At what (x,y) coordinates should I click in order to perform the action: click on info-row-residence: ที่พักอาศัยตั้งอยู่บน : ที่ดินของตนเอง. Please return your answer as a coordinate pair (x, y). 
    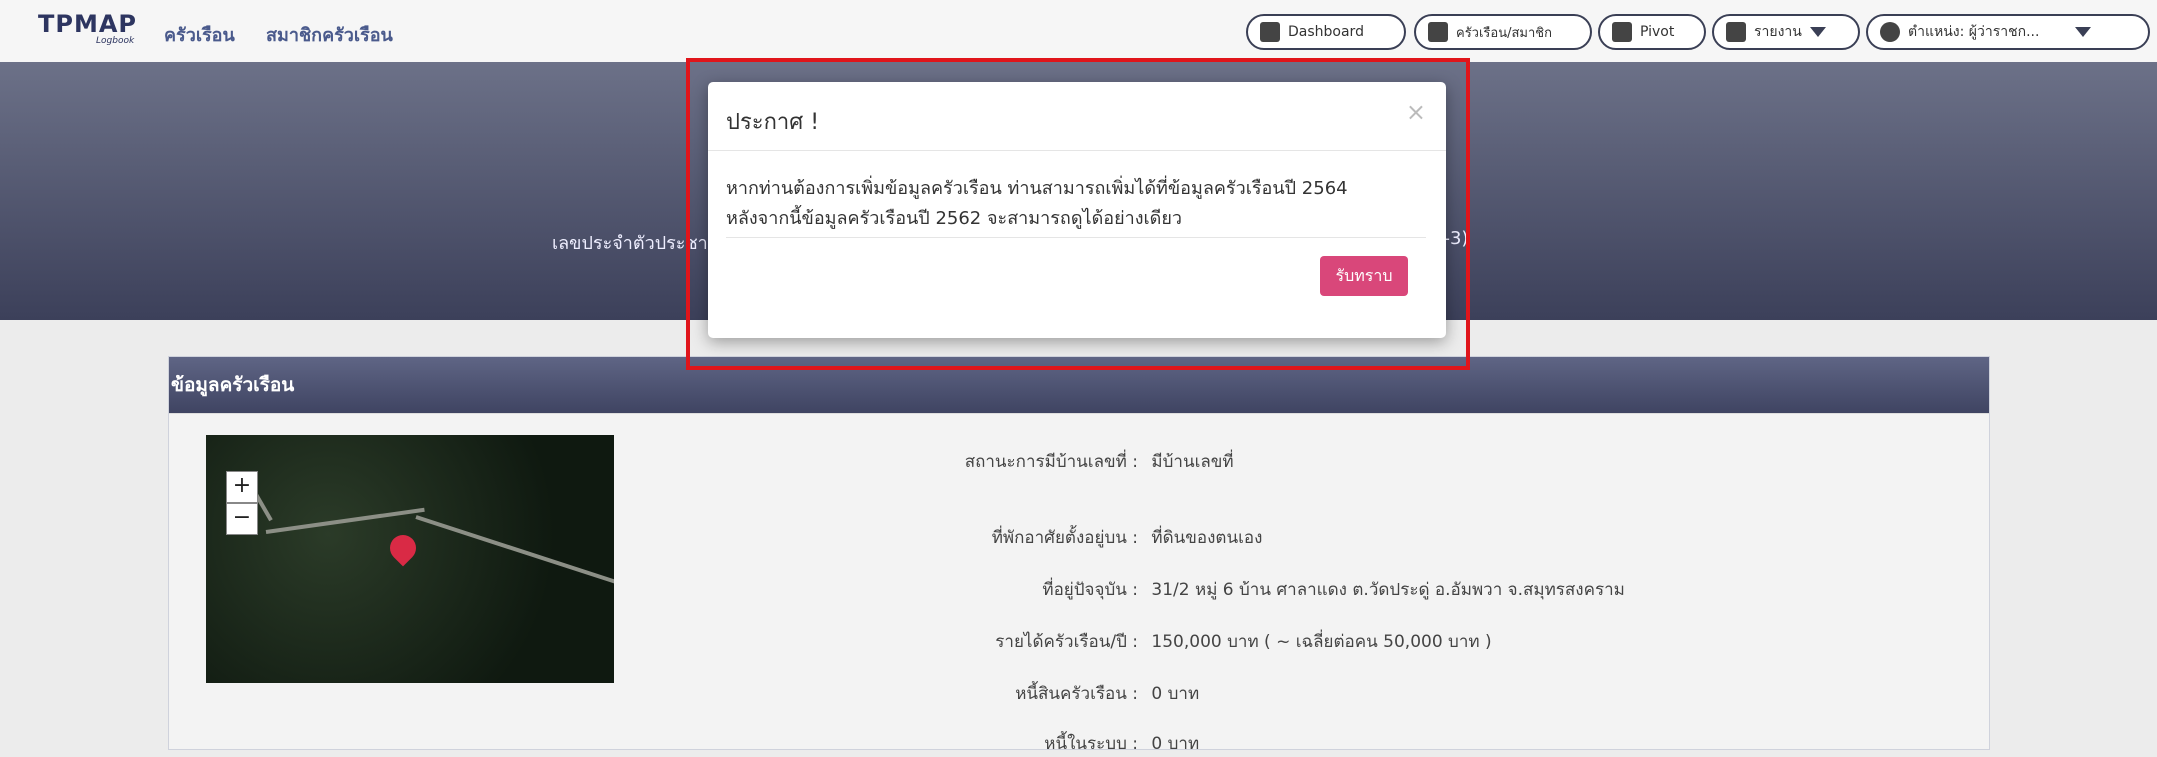
    Looking at the image, I should click on (1460, 537).